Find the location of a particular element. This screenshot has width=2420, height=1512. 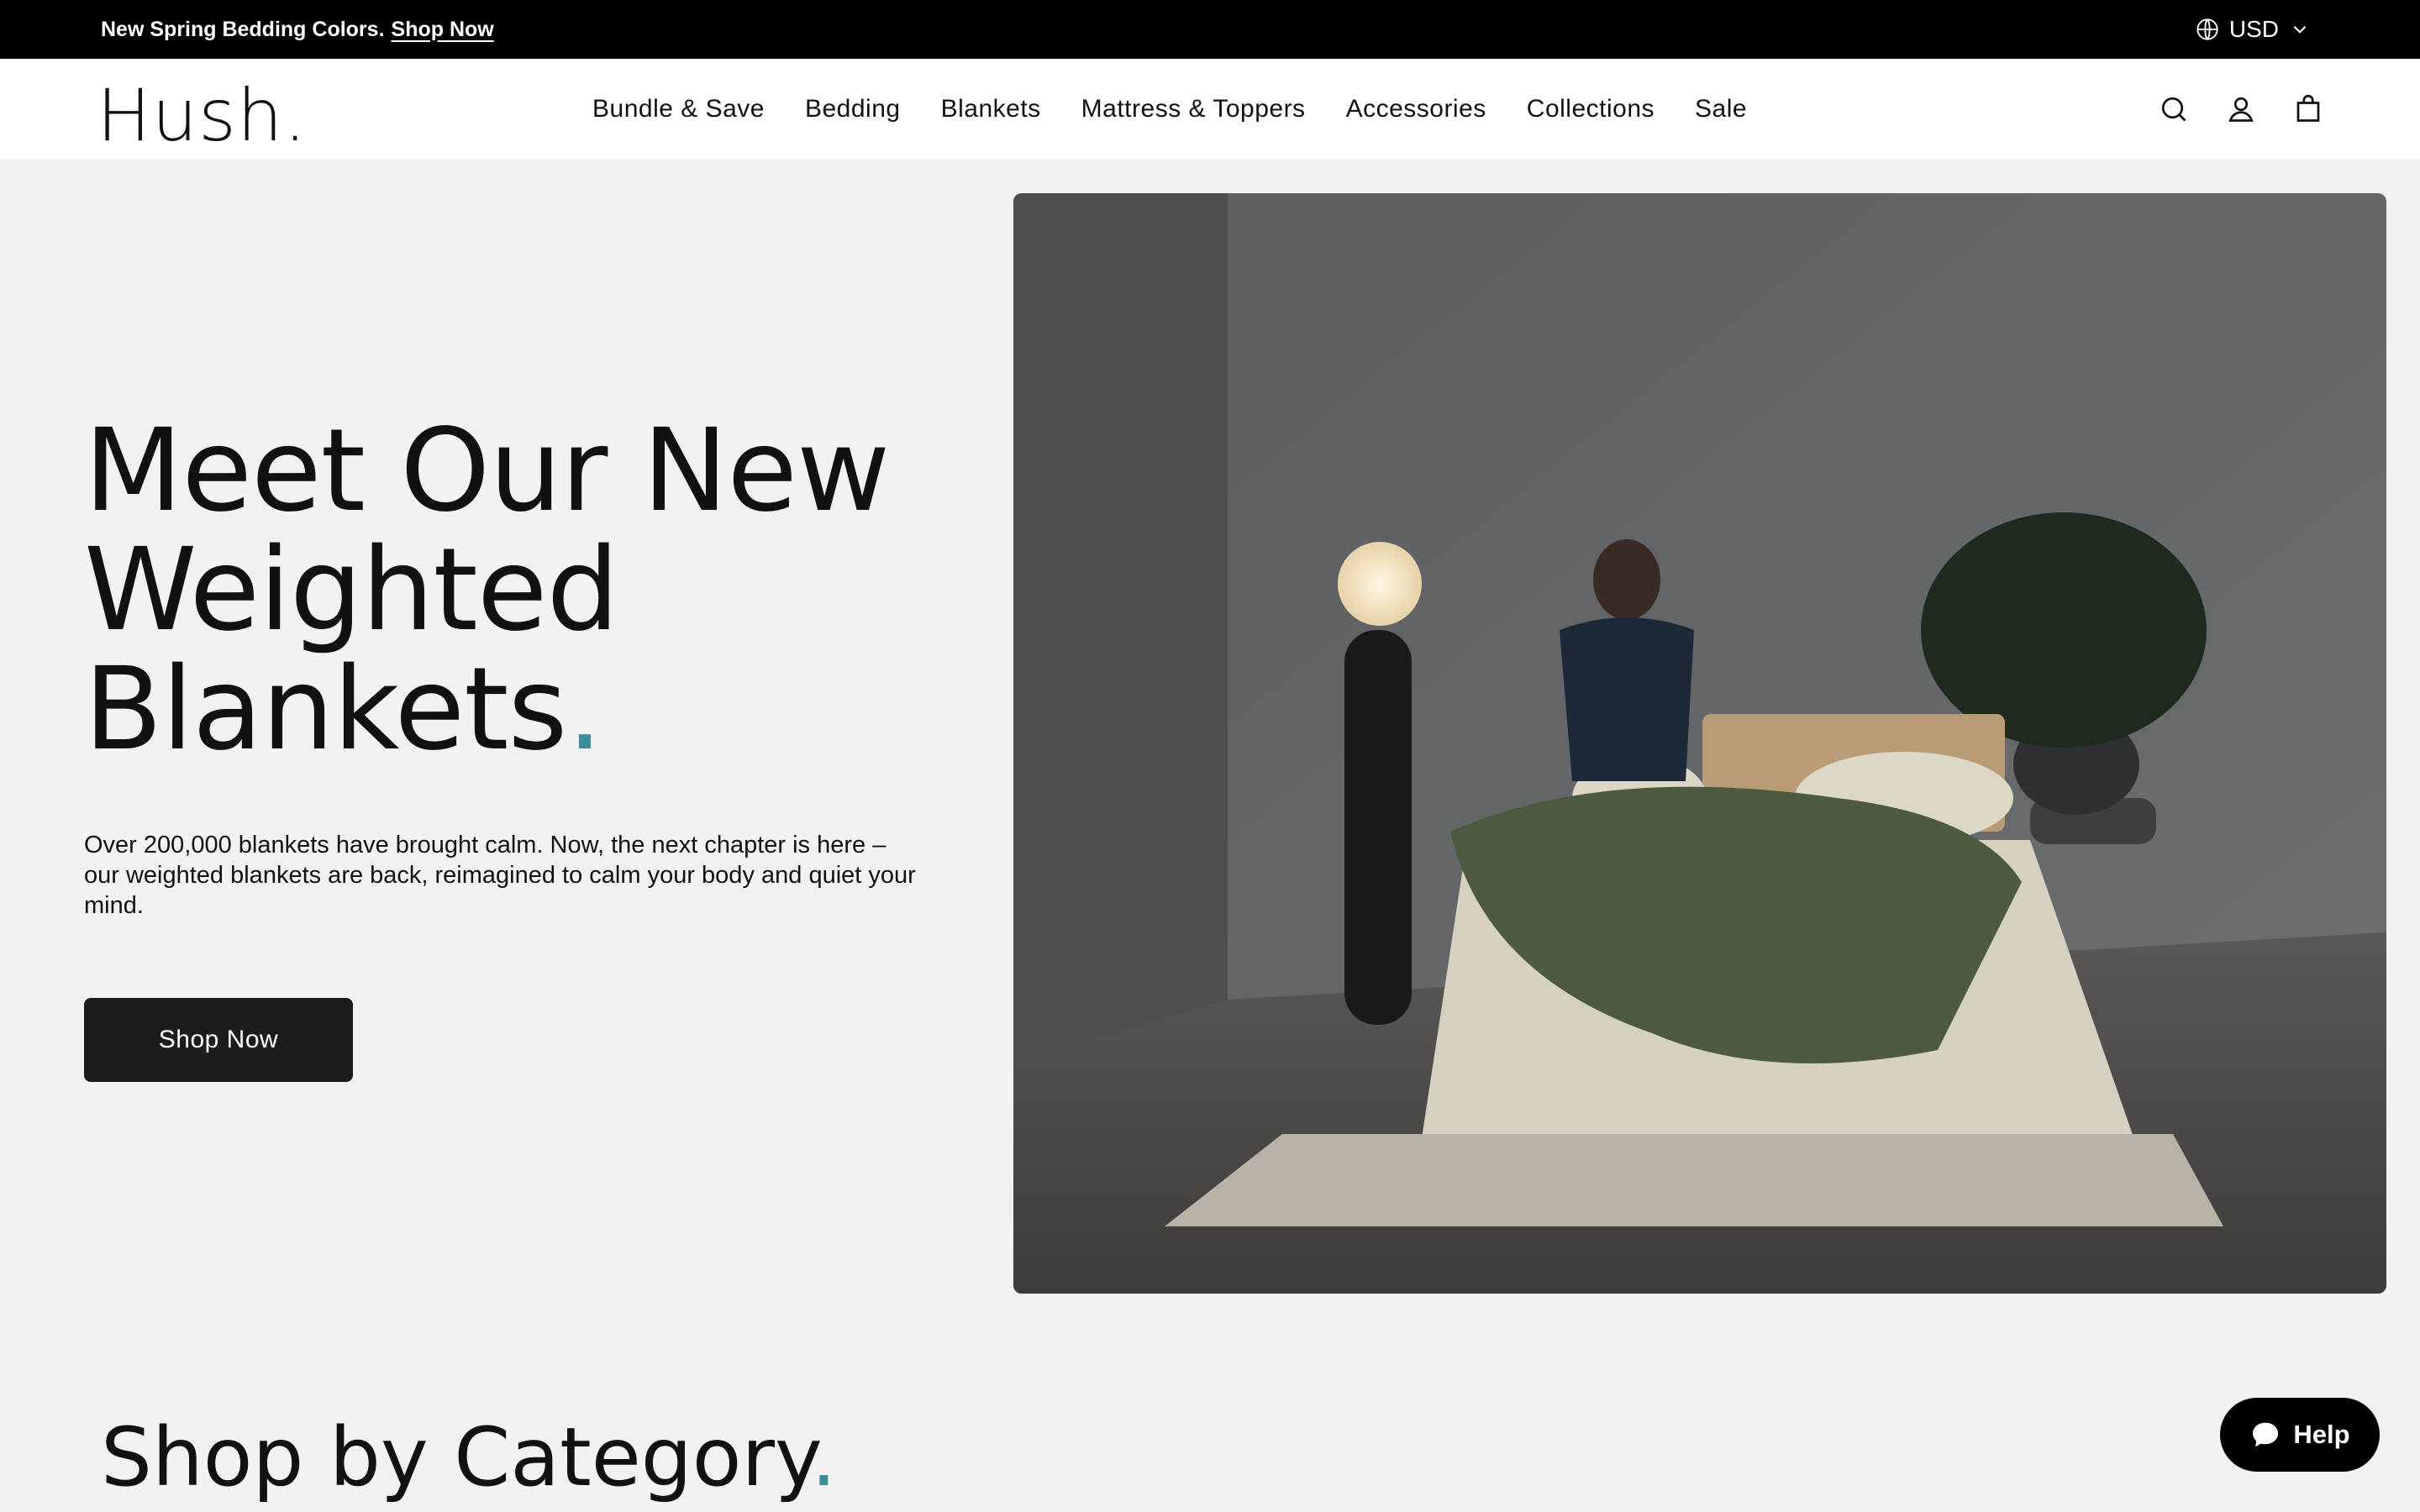

cart-icon is located at coordinates (2308, 109).